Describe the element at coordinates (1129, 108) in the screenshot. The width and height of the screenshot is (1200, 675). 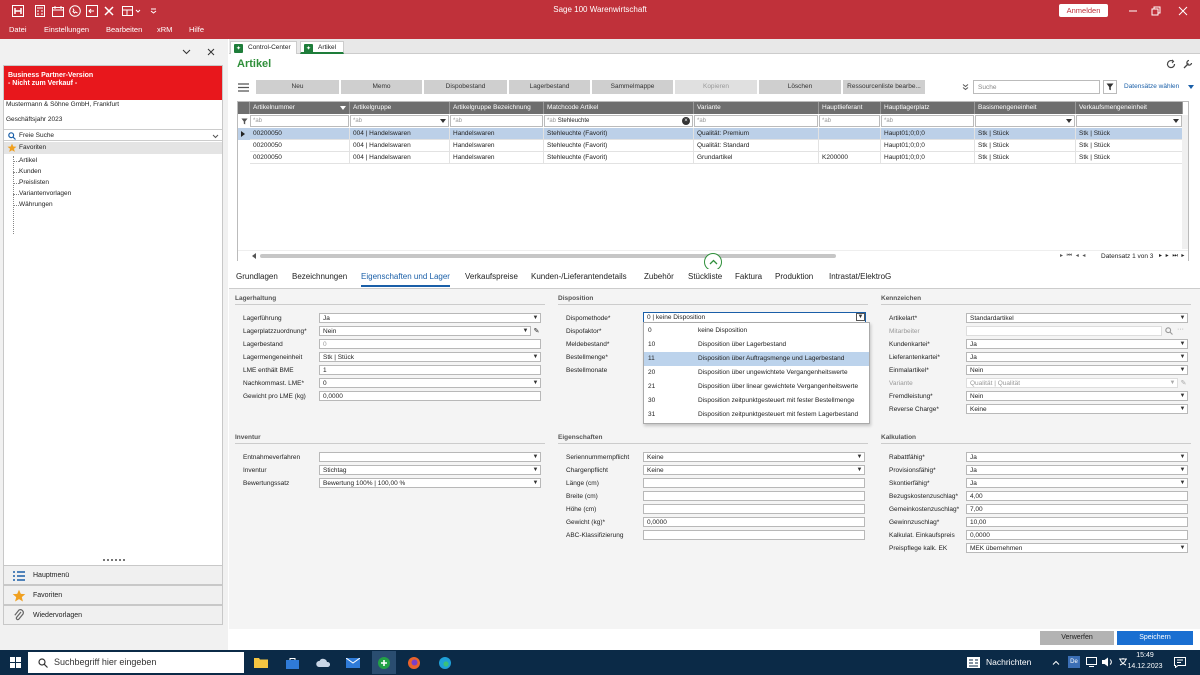
I see `column-header-verkaufsmengeneinheit: Verkaufsmengeneinheit` at that location.